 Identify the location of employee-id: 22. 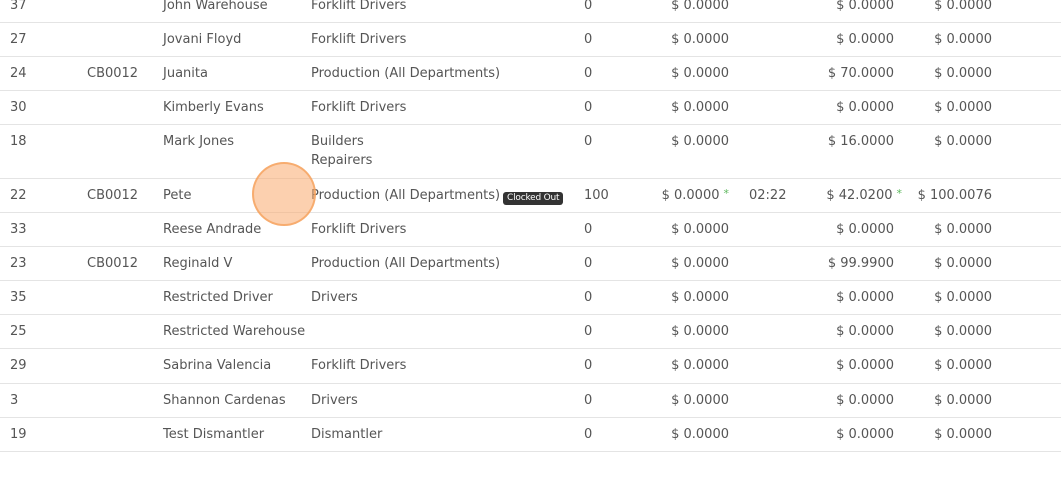
(18, 195).